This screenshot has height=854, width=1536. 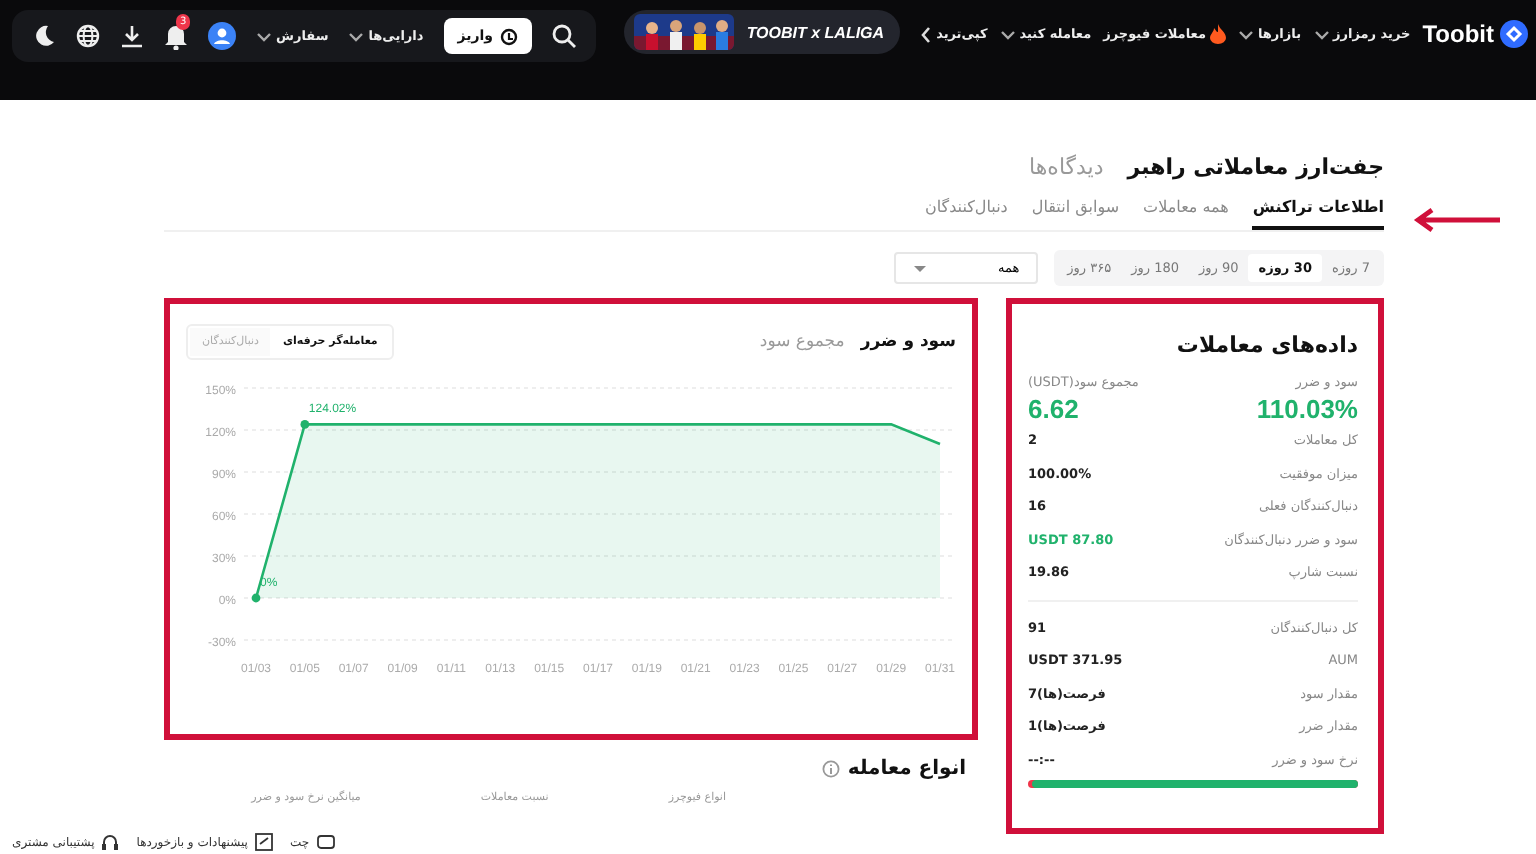 What do you see at coordinates (1217, 34) in the screenshot?
I see `flame-icon` at bounding box center [1217, 34].